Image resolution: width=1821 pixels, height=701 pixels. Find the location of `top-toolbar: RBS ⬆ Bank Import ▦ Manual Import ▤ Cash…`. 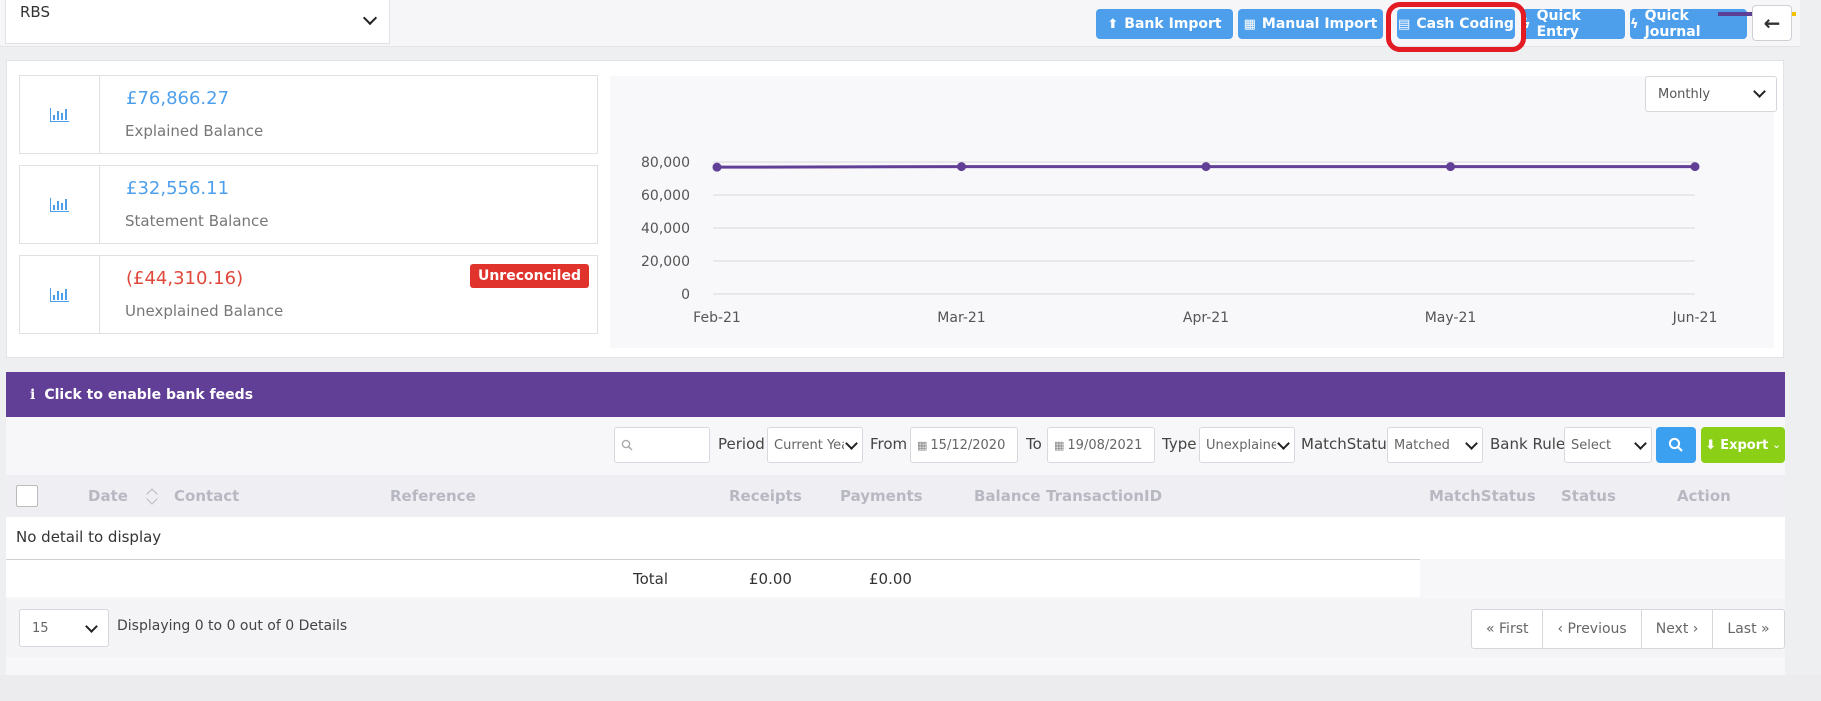

top-toolbar: RBS ⬆ Bank Import ▦ Manual Import ▤ Cash… is located at coordinates (900, 23).